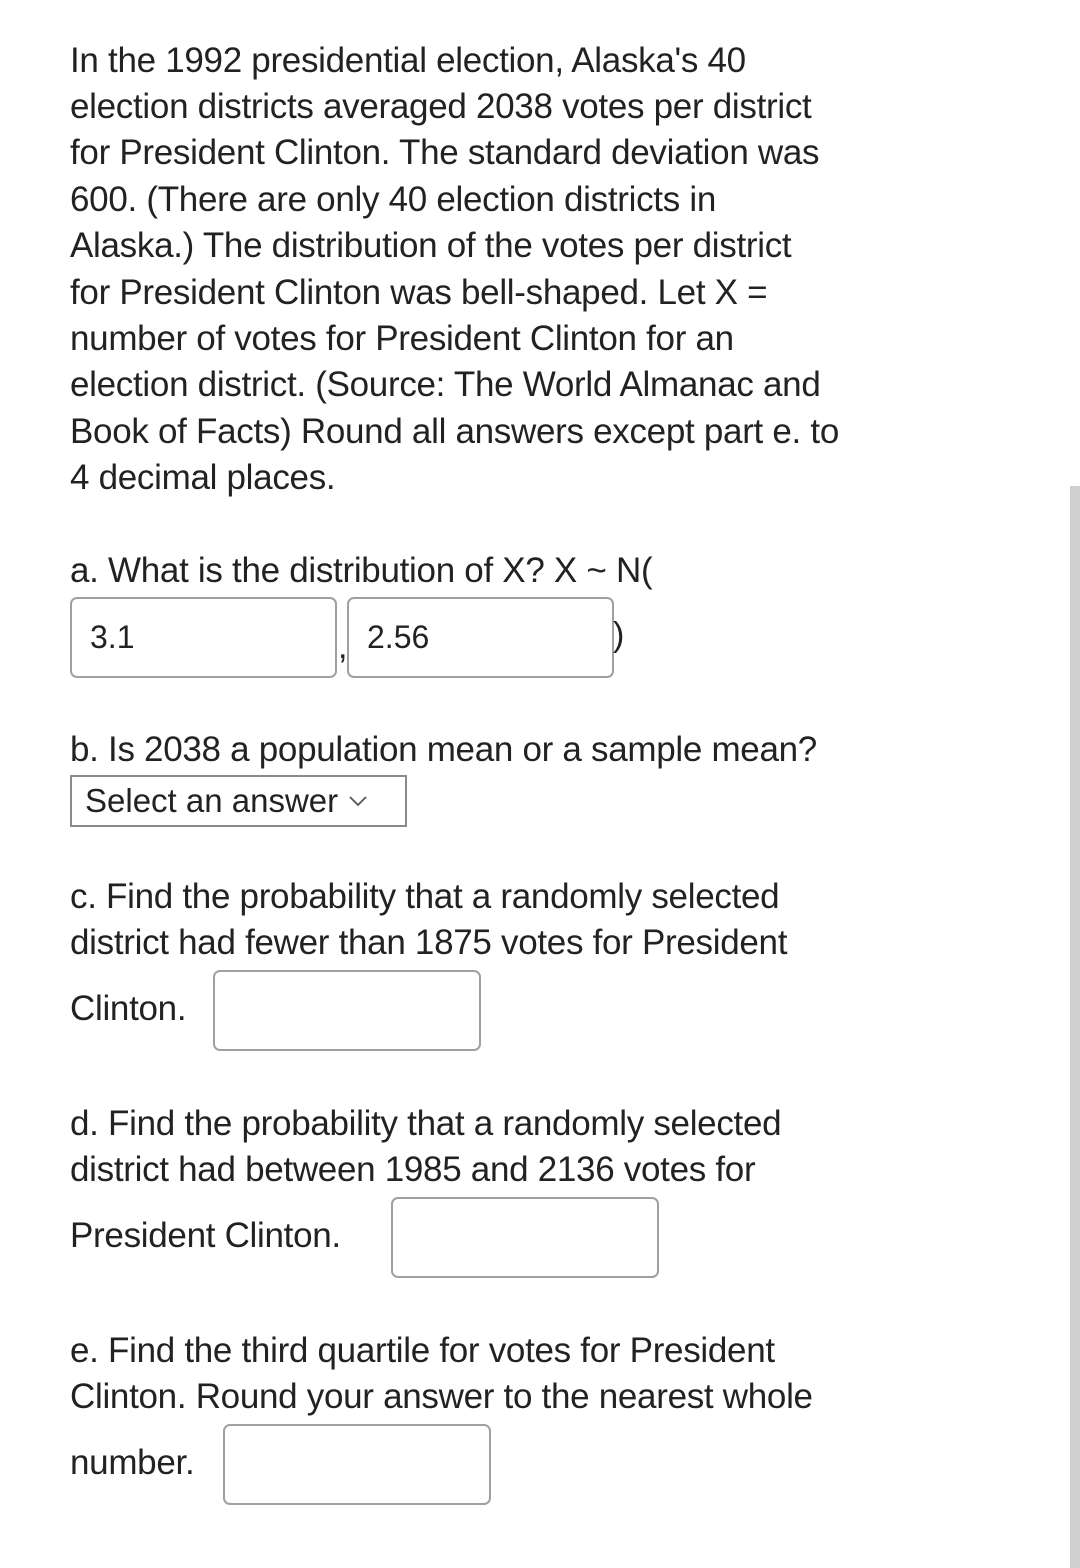 This screenshot has width=1080, height=1568. I want to click on select-value: Select an answer, so click(212, 800).